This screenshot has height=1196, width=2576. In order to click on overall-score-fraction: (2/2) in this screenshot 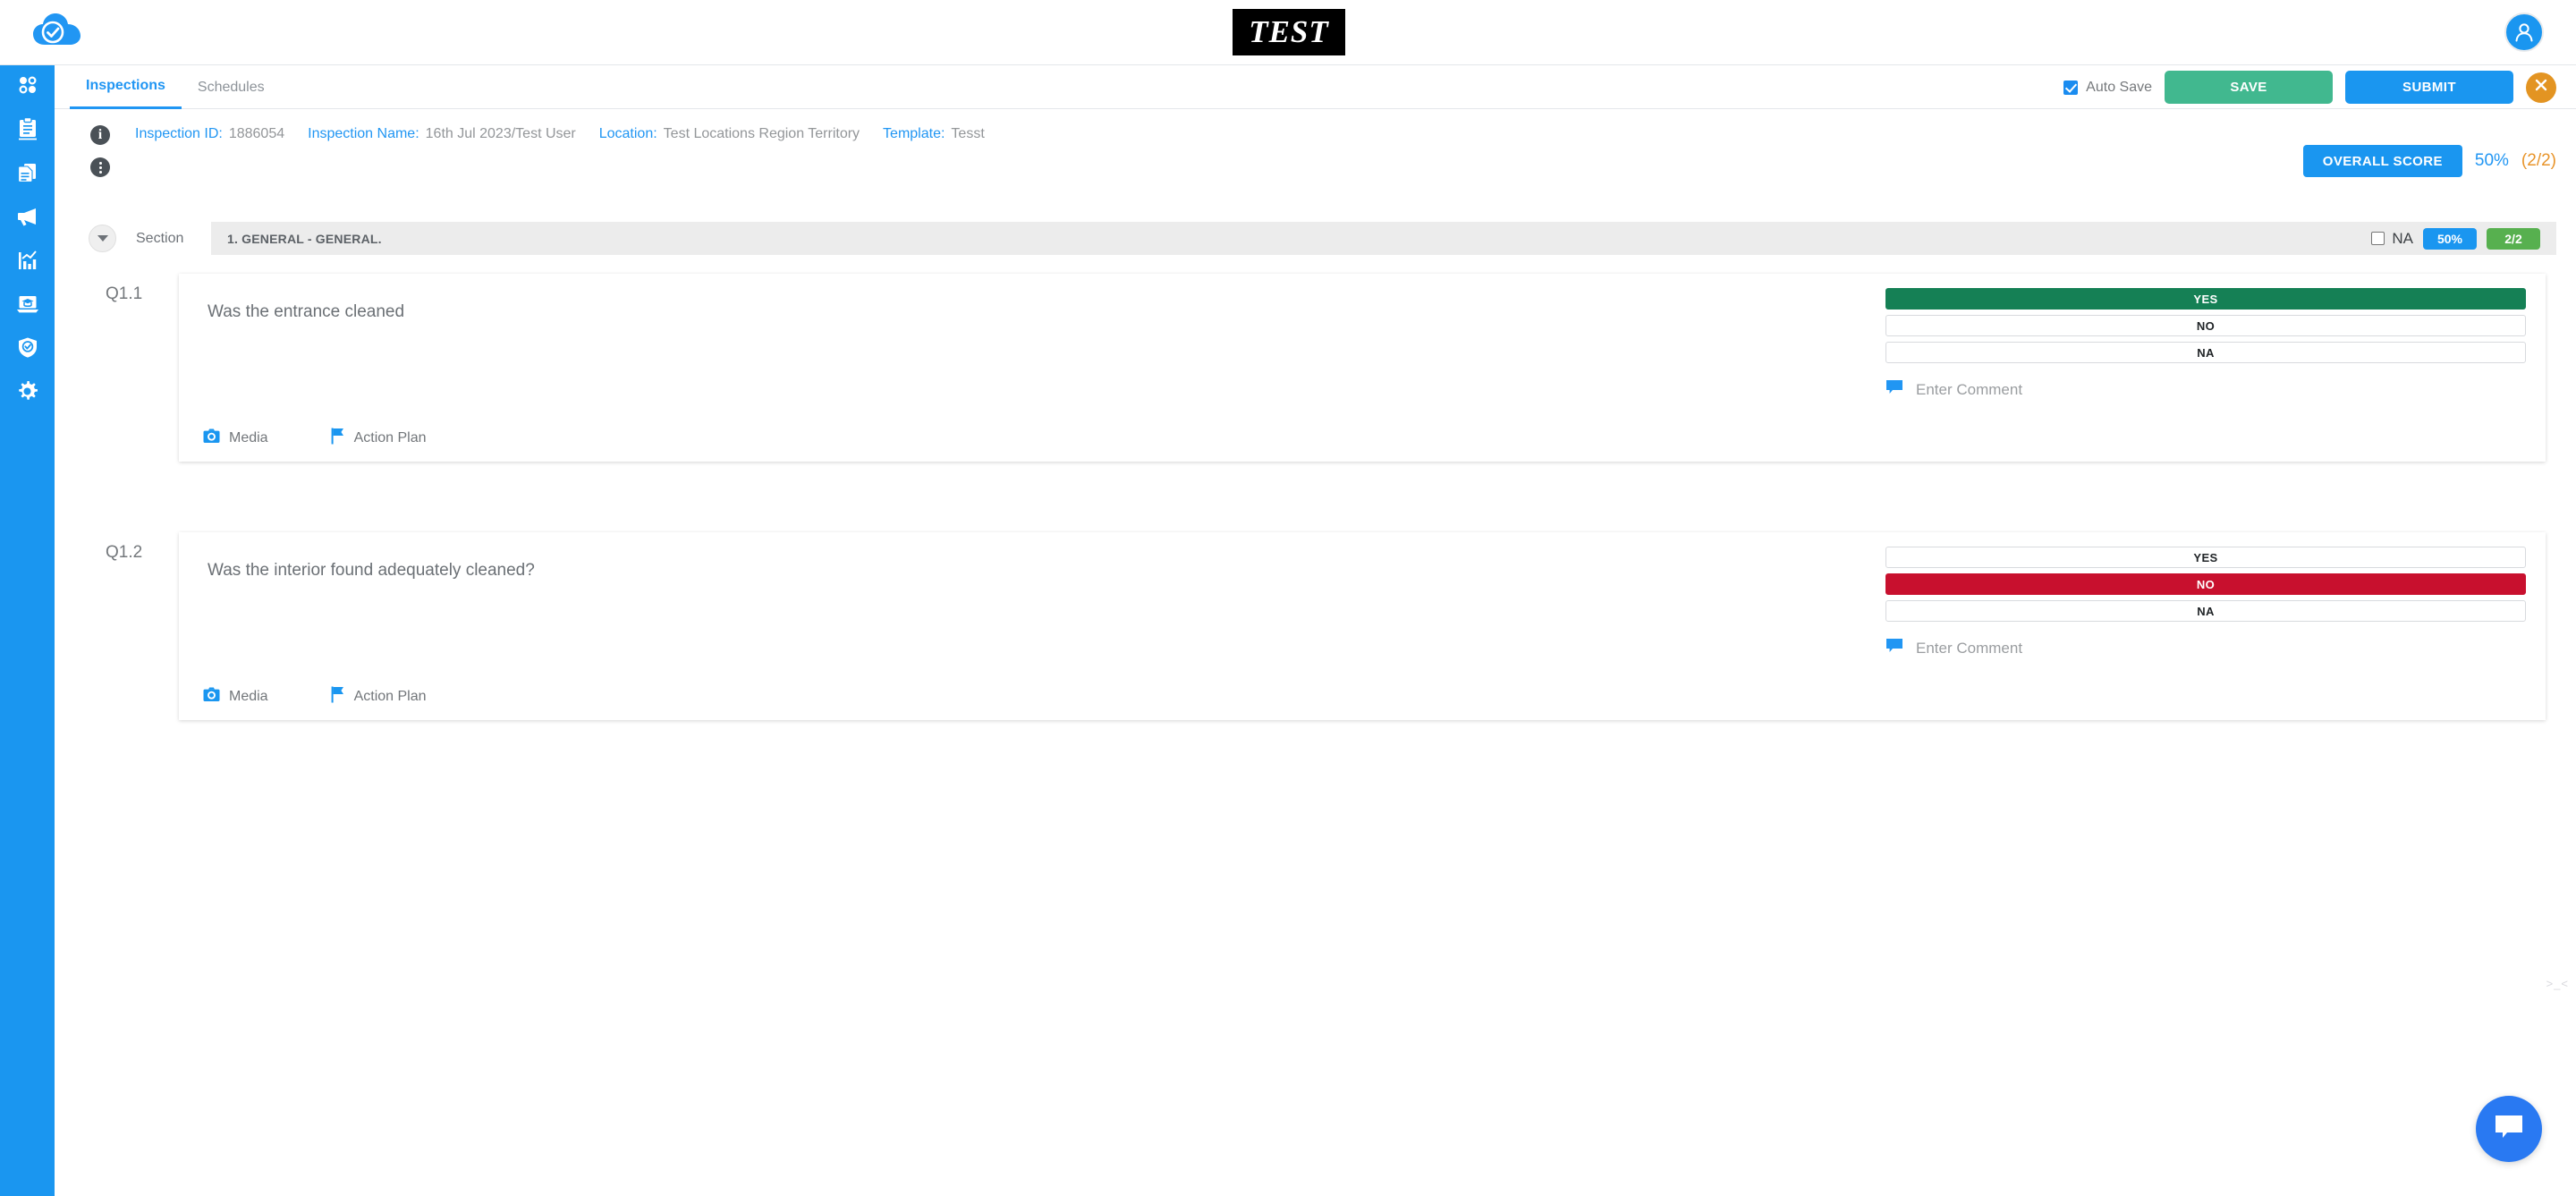, I will do `click(2538, 160)`.